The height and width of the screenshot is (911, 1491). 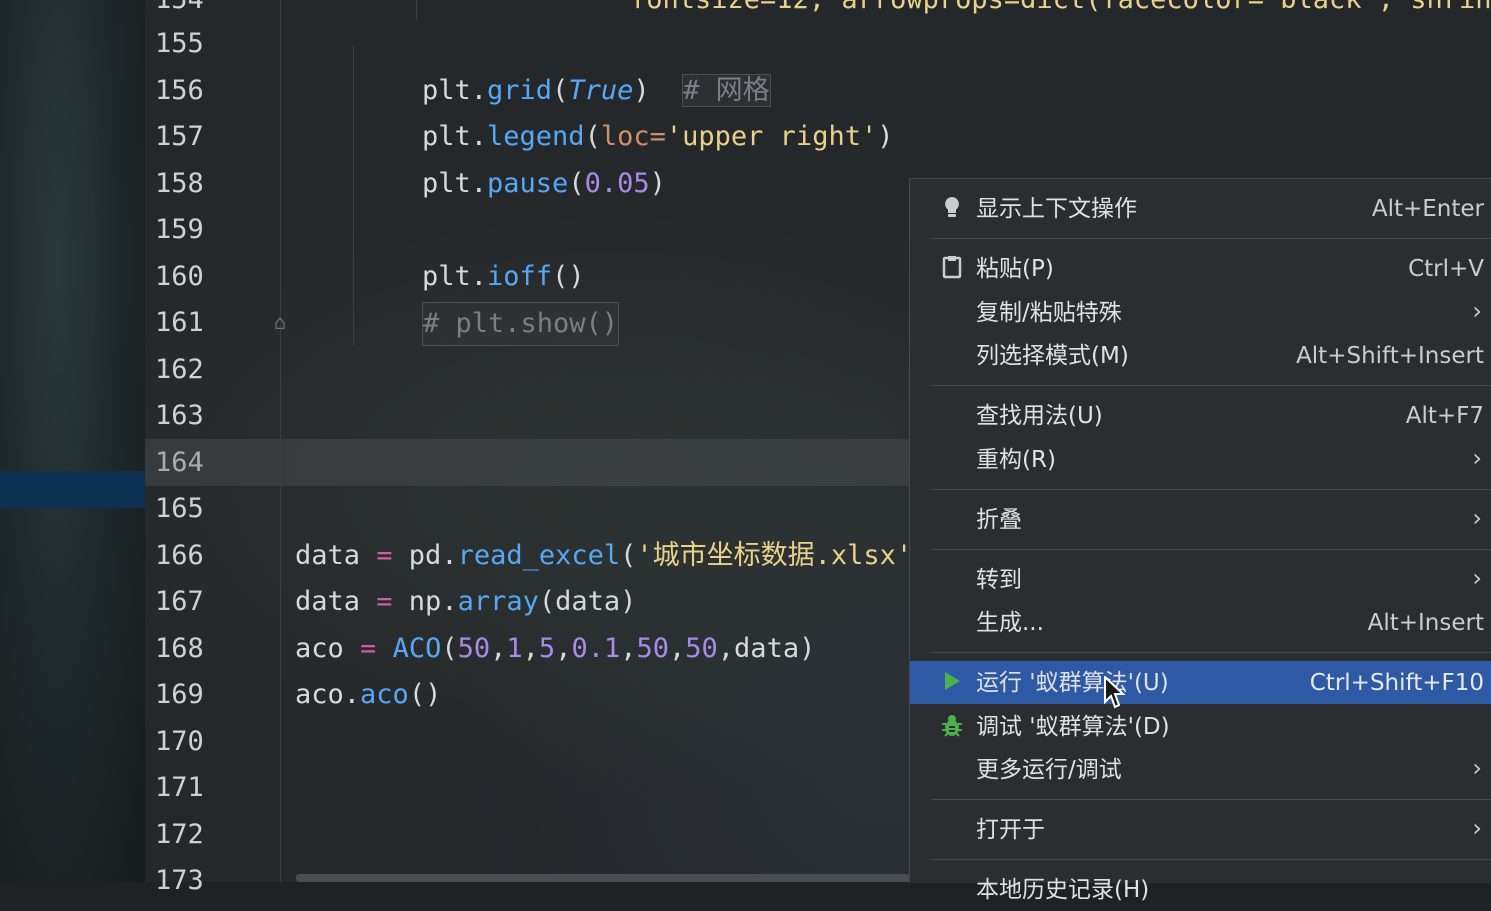 I want to click on line-number: 159, so click(x=179, y=229).